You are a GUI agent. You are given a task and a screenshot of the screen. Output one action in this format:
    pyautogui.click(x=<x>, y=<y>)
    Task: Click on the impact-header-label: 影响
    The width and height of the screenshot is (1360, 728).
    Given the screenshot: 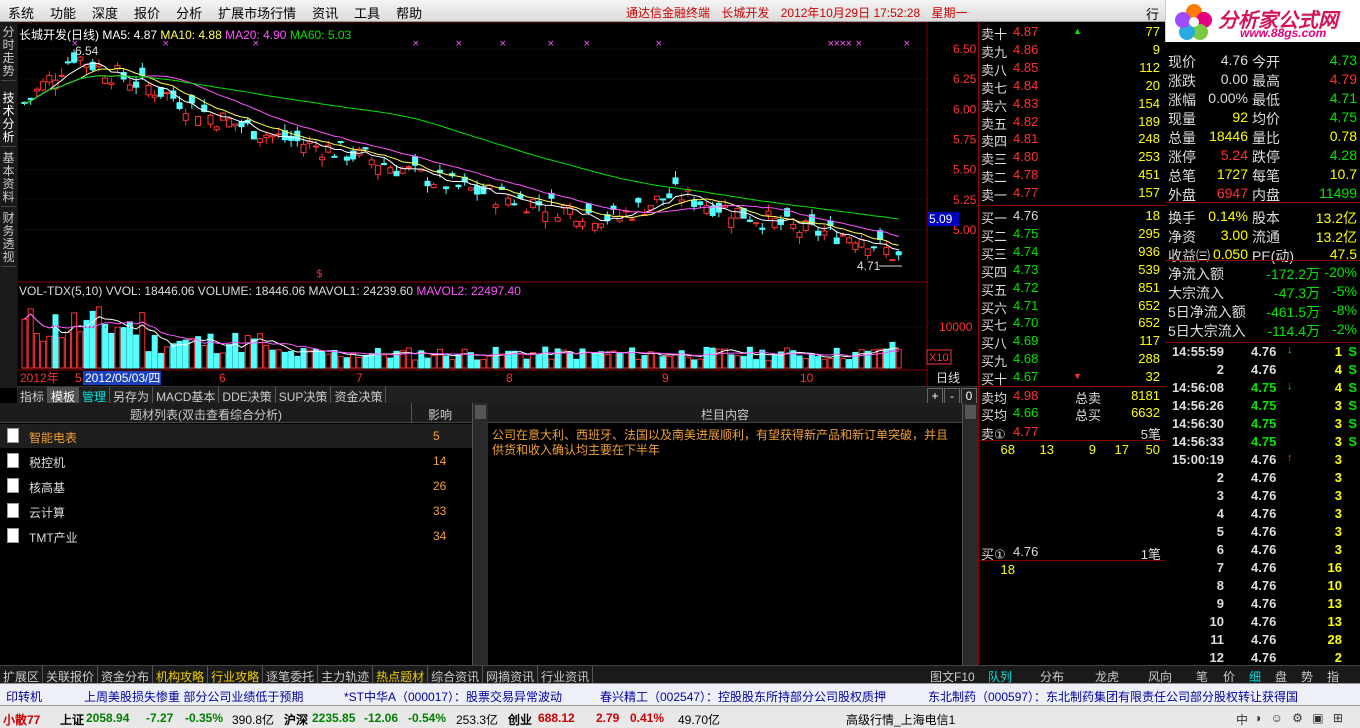 What is the action you would take?
    pyautogui.click(x=440, y=414)
    